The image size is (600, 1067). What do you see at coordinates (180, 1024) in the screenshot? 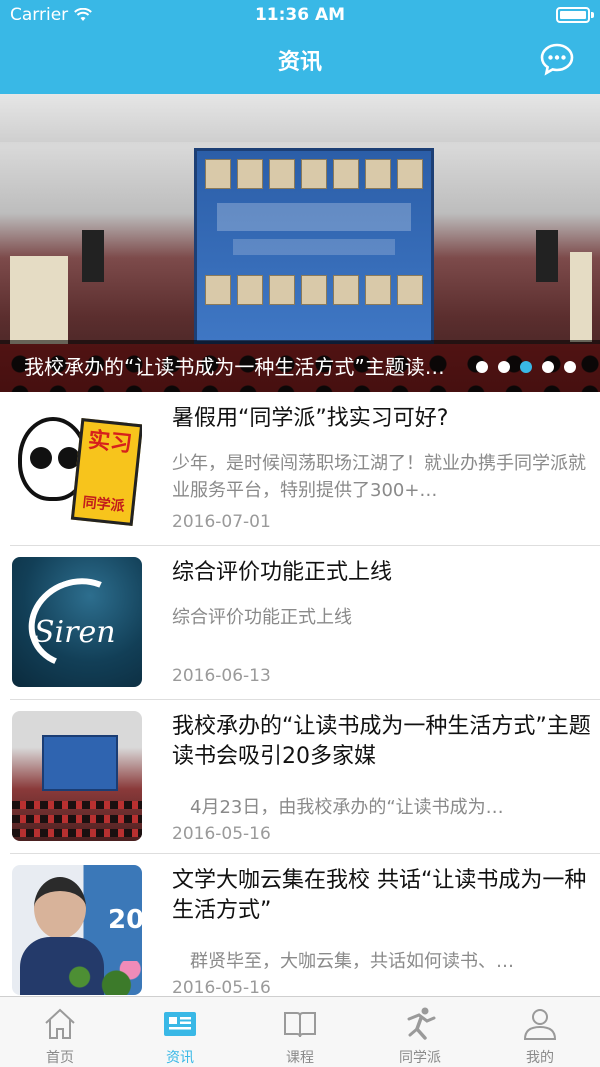
I see `news-icon` at bounding box center [180, 1024].